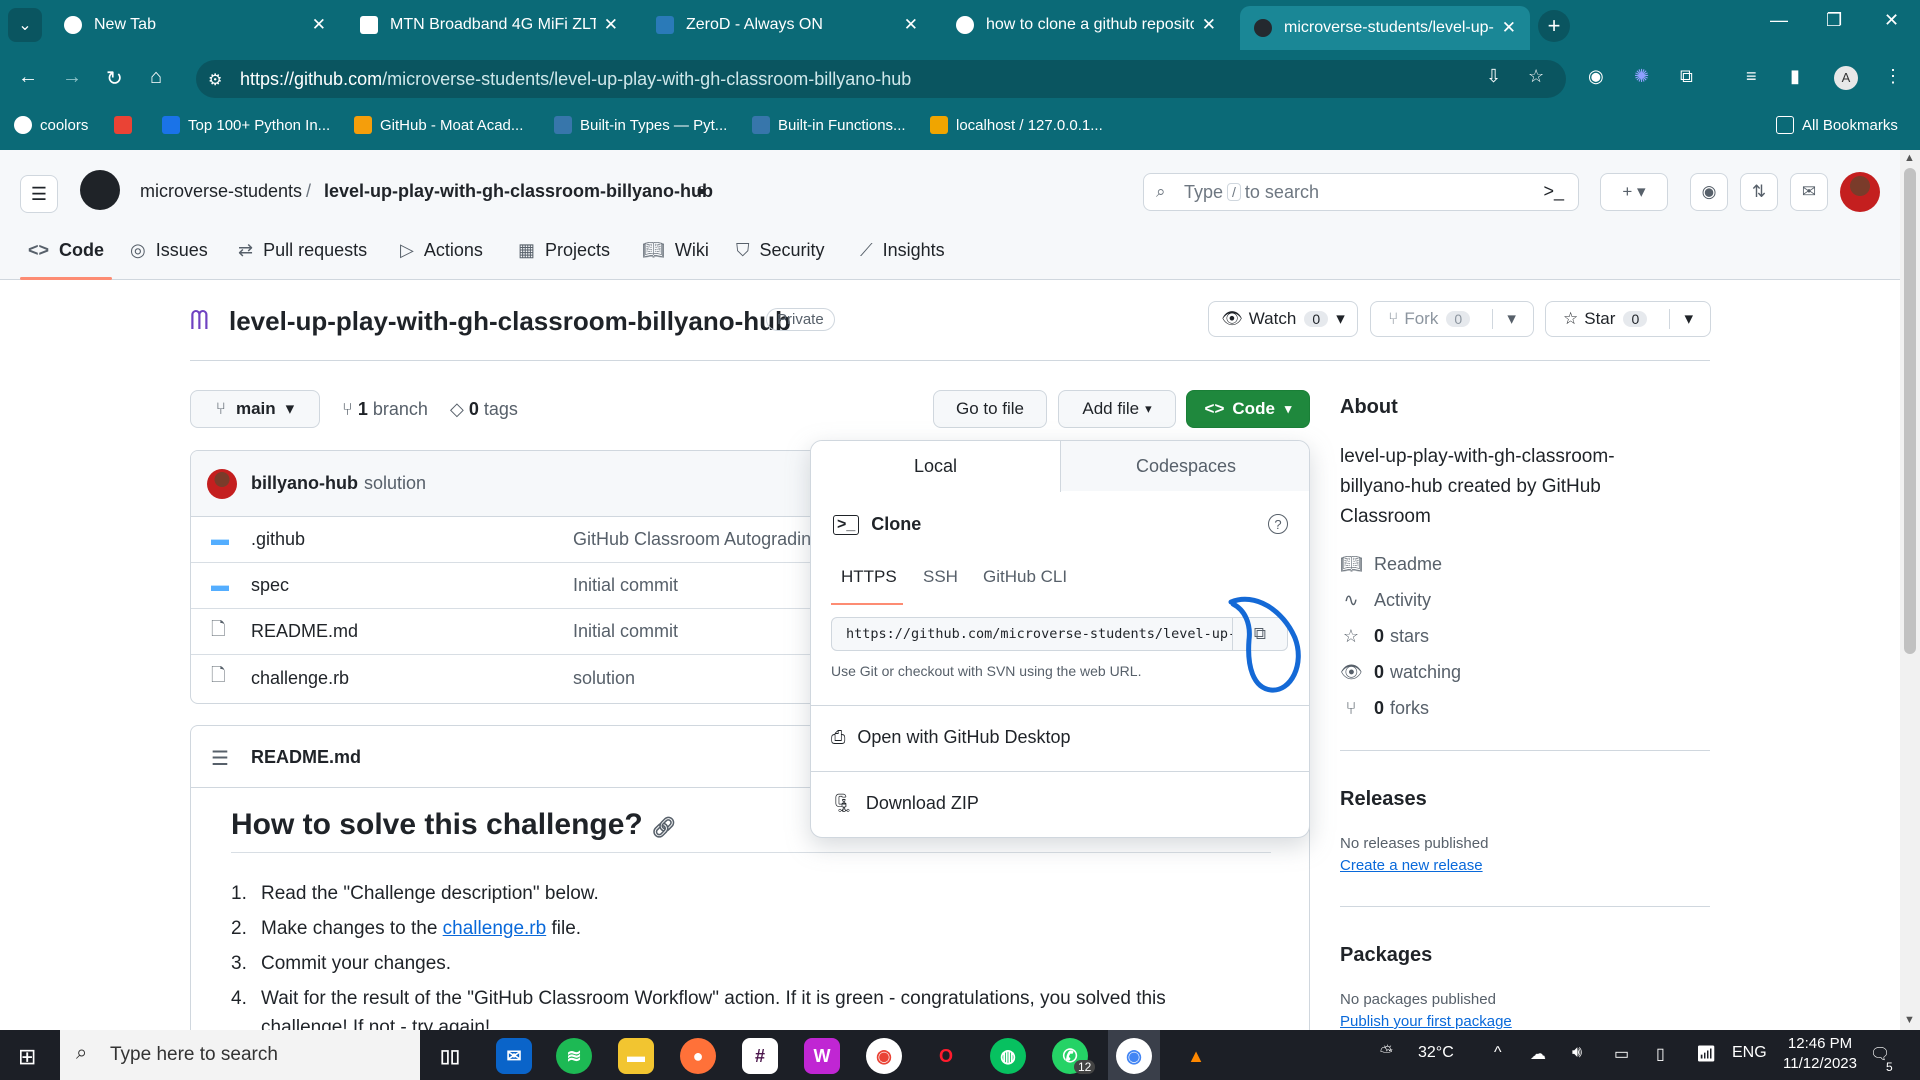 This screenshot has width=1920, height=1080. I want to click on weather-icon: ⛅︎, so click(1386, 1053).